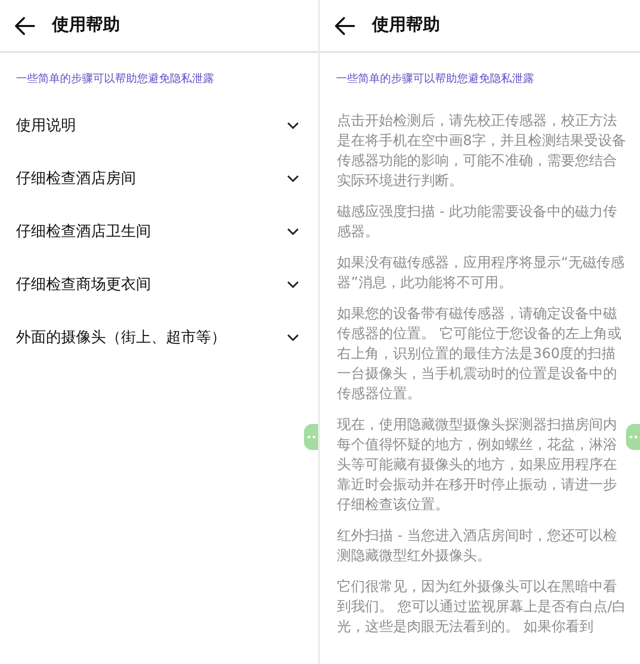 The height and width of the screenshot is (664, 640). What do you see at coordinates (481, 273) in the screenshot?
I see `paragraph: 如果没有磁传感器，应用程序将显示“无磁传感器”消息，此功能将不可用。` at bounding box center [481, 273].